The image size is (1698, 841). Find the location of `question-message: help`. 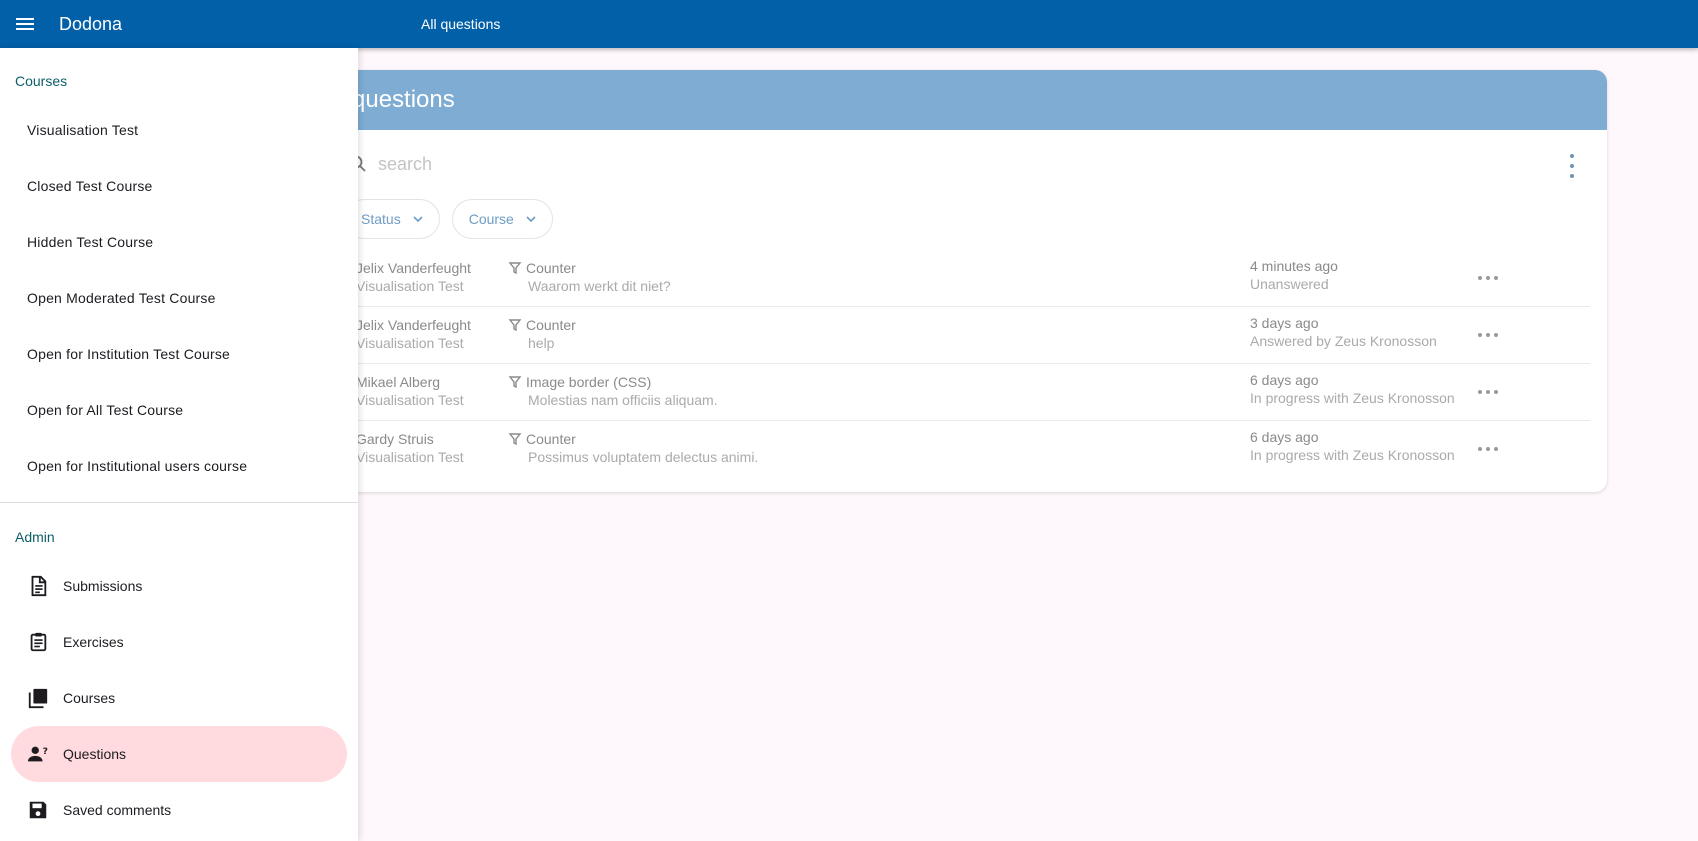

question-message: help is located at coordinates (541, 343).